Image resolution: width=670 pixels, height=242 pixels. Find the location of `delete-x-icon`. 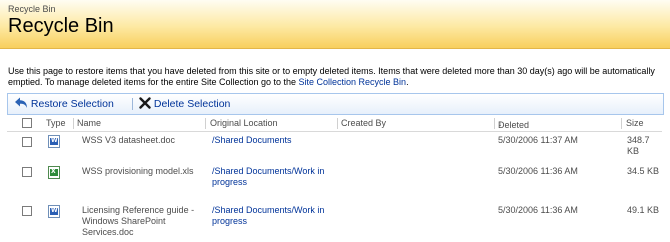

delete-x-icon is located at coordinates (145, 103).